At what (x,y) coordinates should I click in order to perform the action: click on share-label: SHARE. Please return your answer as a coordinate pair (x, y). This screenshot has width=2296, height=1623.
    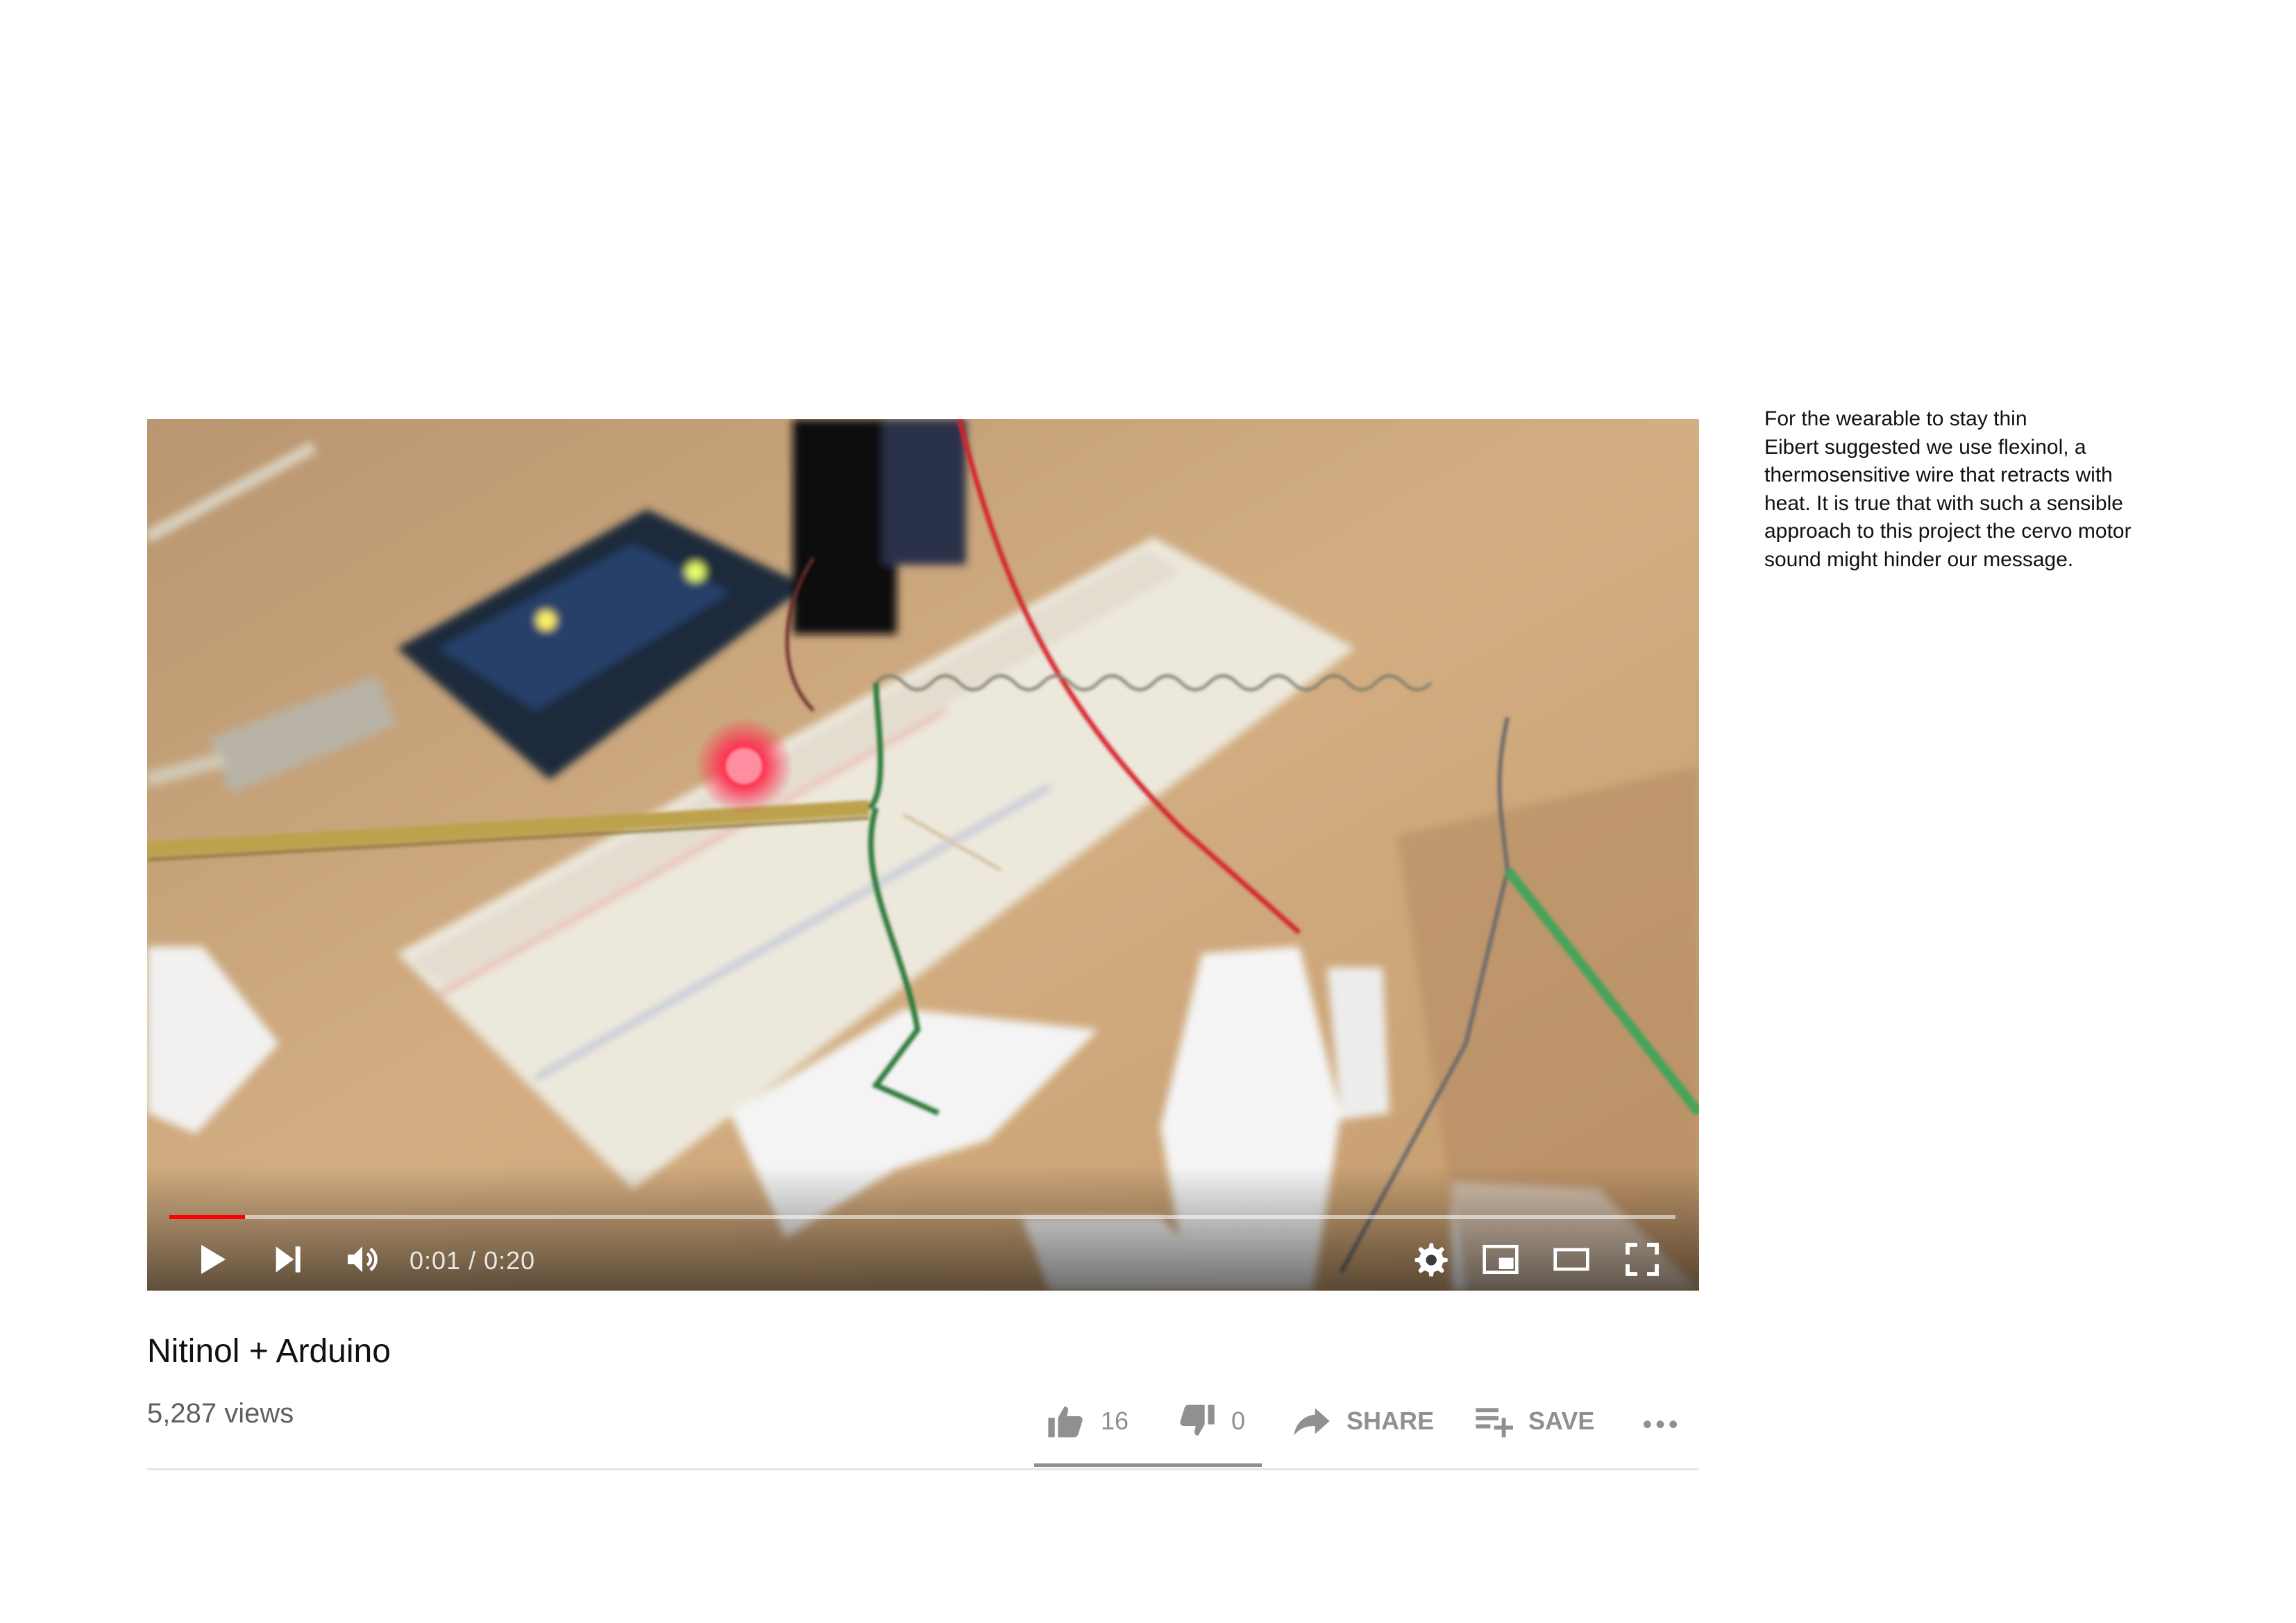
    Looking at the image, I should click on (1391, 1421).